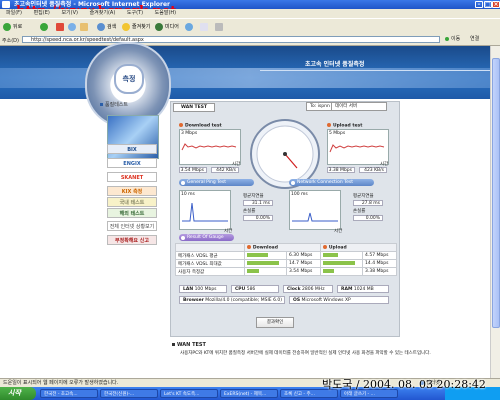 The width and height of the screenshot is (500, 400). I want to click on desc-bullet-icon, so click(173, 344).